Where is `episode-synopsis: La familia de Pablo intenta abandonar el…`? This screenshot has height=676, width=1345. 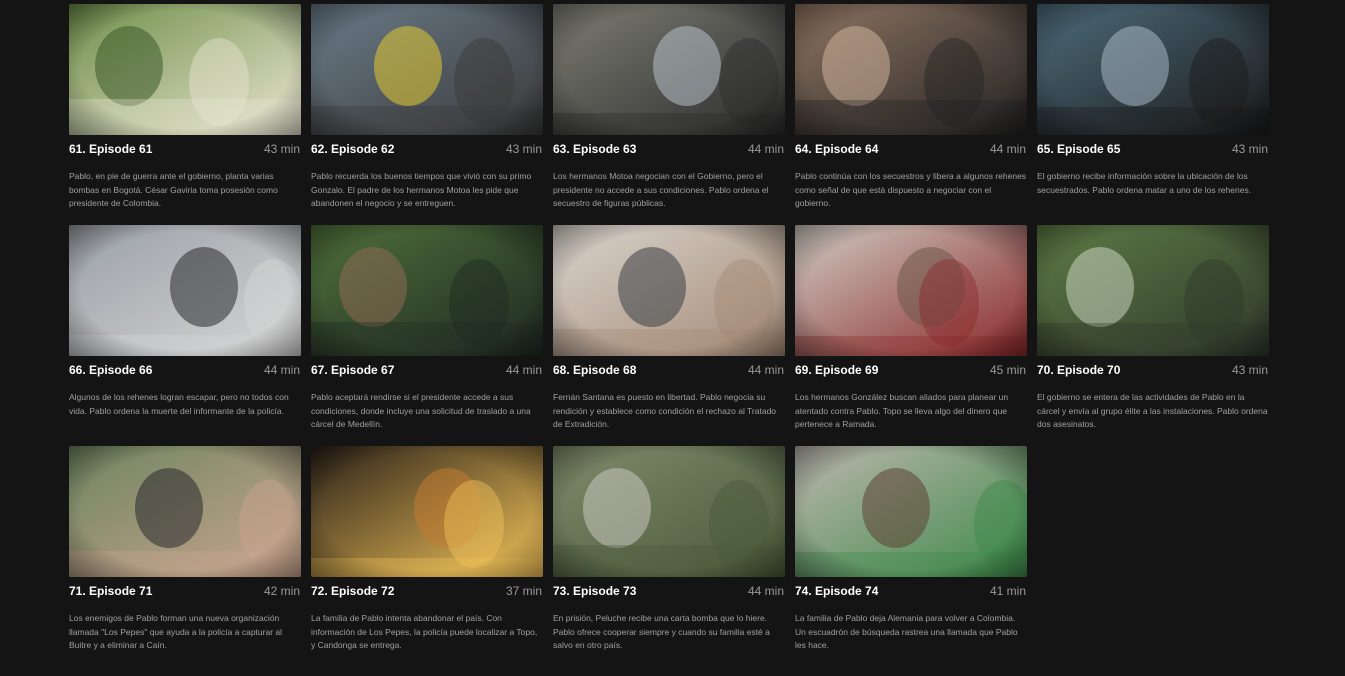 episode-synopsis: La familia de Pablo intenta abandonar el… is located at coordinates (424, 631).